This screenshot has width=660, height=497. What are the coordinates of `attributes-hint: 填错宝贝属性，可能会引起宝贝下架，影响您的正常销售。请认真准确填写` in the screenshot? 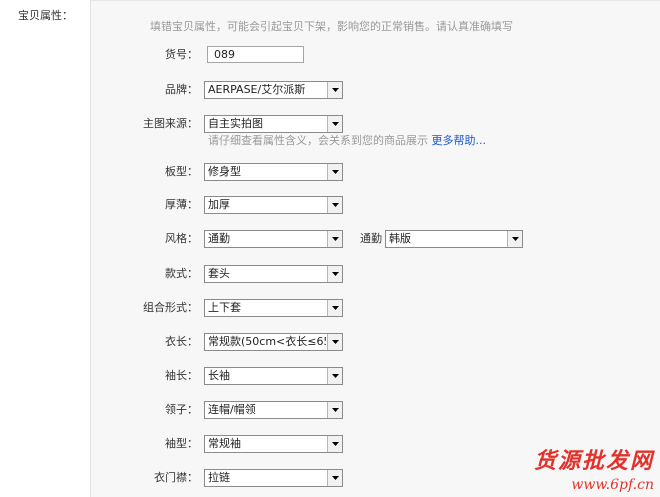 It's located at (331, 26).